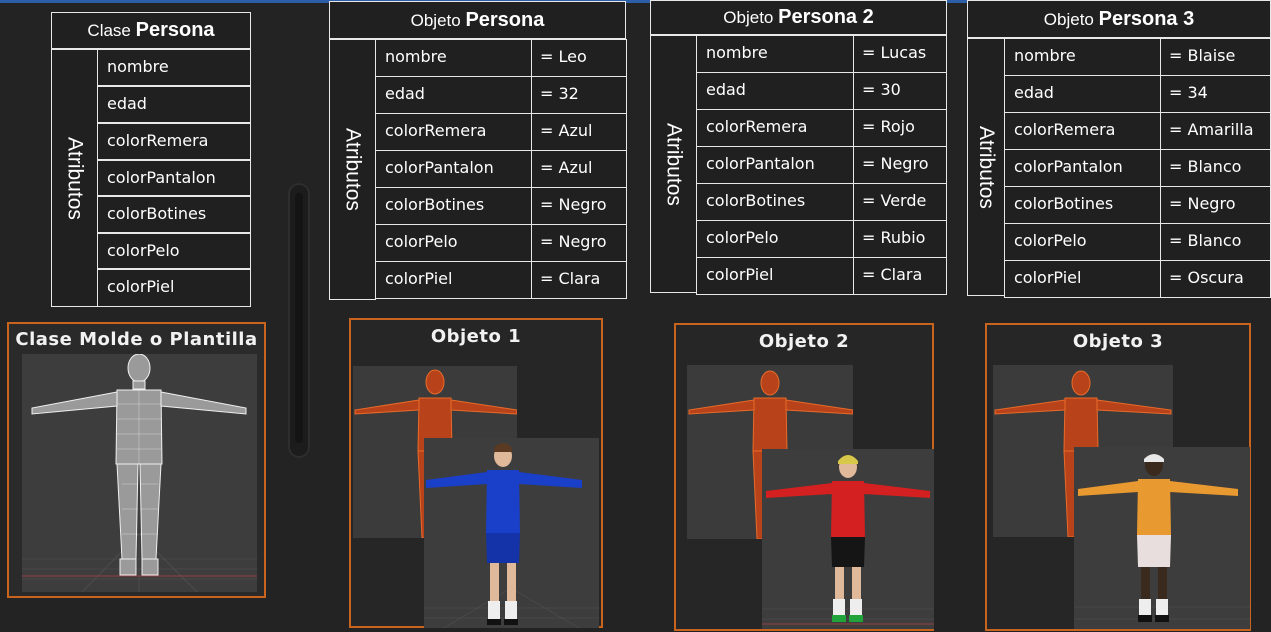 The height and width of the screenshot is (632, 1271). What do you see at coordinates (453, 206) in the screenshot?
I see `object-1-attribute-colorBotines: colorBotines` at bounding box center [453, 206].